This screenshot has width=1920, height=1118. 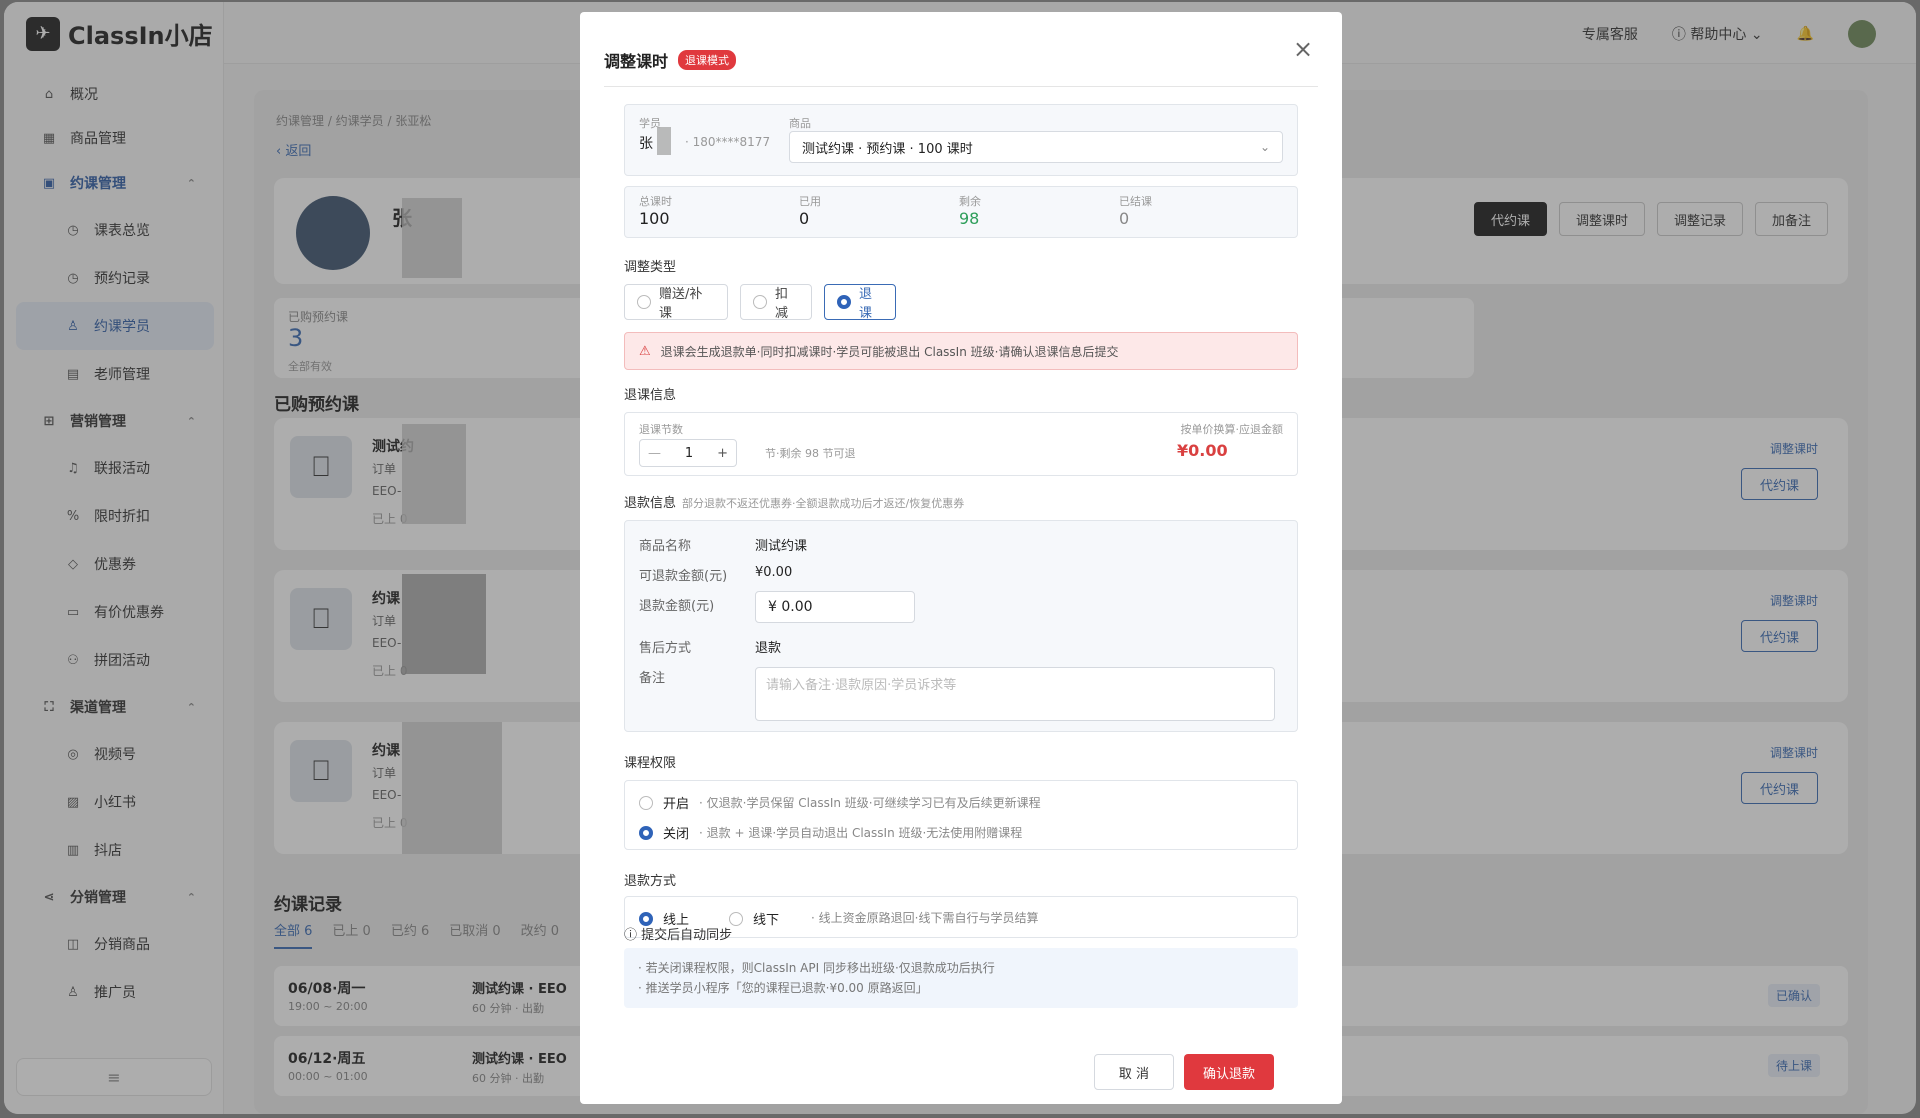 I want to click on total-hours-label: 总课时, so click(x=655, y=201).